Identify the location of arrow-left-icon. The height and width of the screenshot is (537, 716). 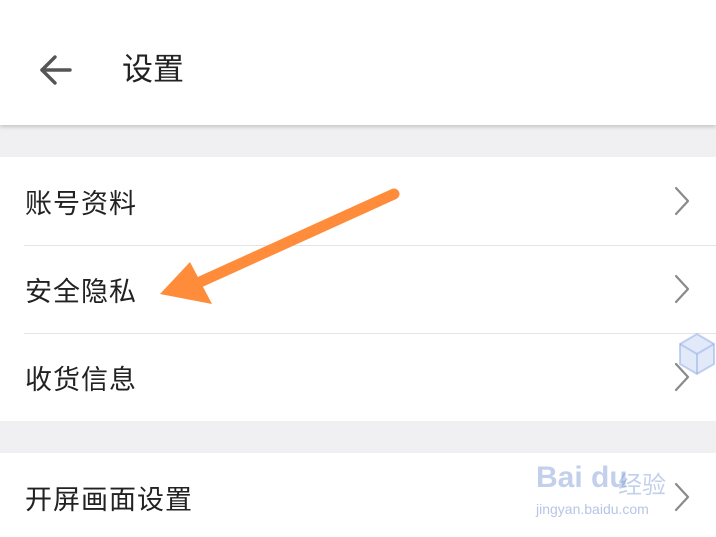
(56, 70).